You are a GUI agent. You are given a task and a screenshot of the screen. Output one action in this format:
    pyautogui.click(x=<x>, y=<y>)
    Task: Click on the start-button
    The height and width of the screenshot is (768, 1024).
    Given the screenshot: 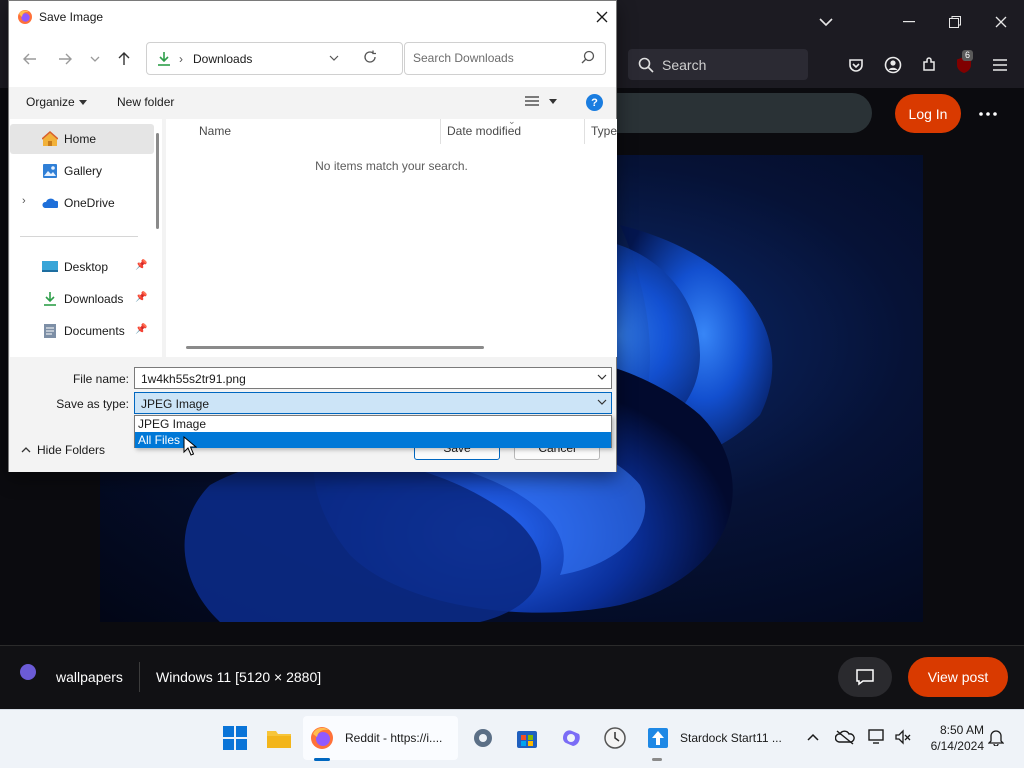 What is the action you would take?
    pyautogui.click(x=235, y=738)
    